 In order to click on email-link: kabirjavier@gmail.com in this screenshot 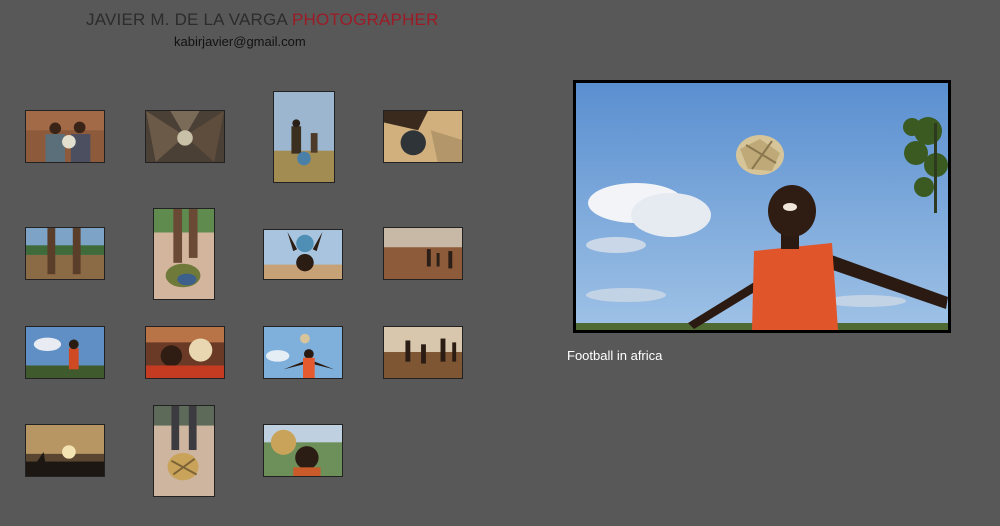, I will do `click(240, 41)`.